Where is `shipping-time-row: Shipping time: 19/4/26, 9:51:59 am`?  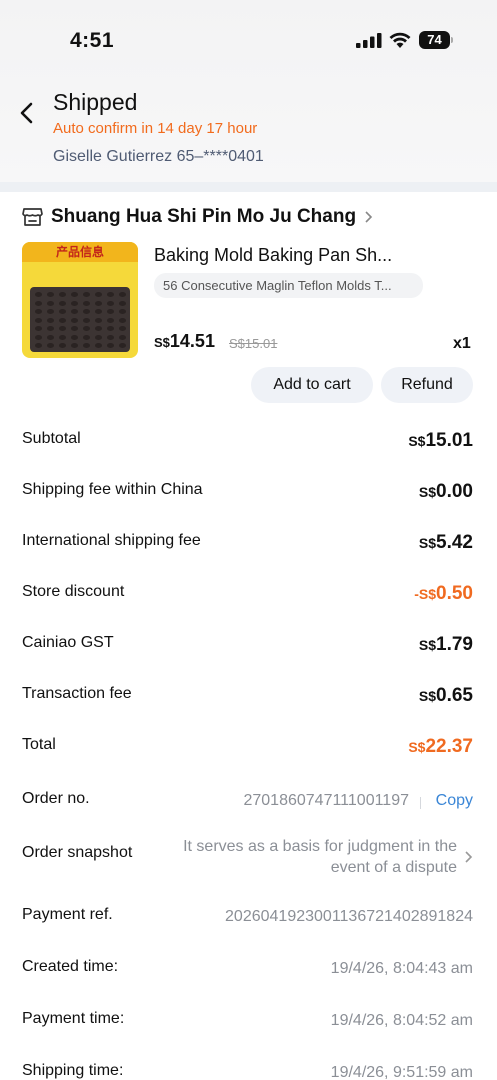
shipping-time-row: Shipping time: 19/4/26, 9:51:59 am is located at coordinates (247, 1071).